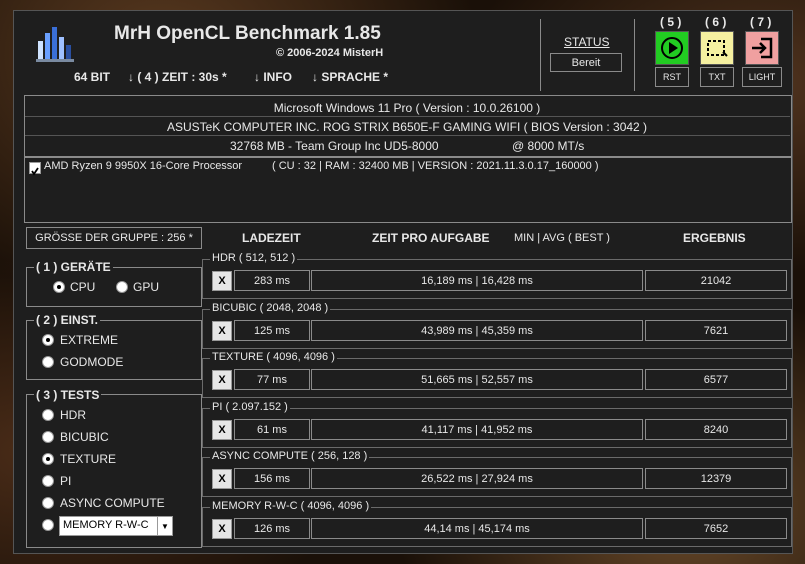  What do you see at coordinates (92, 362) in the screenshot?
I see `godmode-label: GODMODE` at bounding box center [92, 362].